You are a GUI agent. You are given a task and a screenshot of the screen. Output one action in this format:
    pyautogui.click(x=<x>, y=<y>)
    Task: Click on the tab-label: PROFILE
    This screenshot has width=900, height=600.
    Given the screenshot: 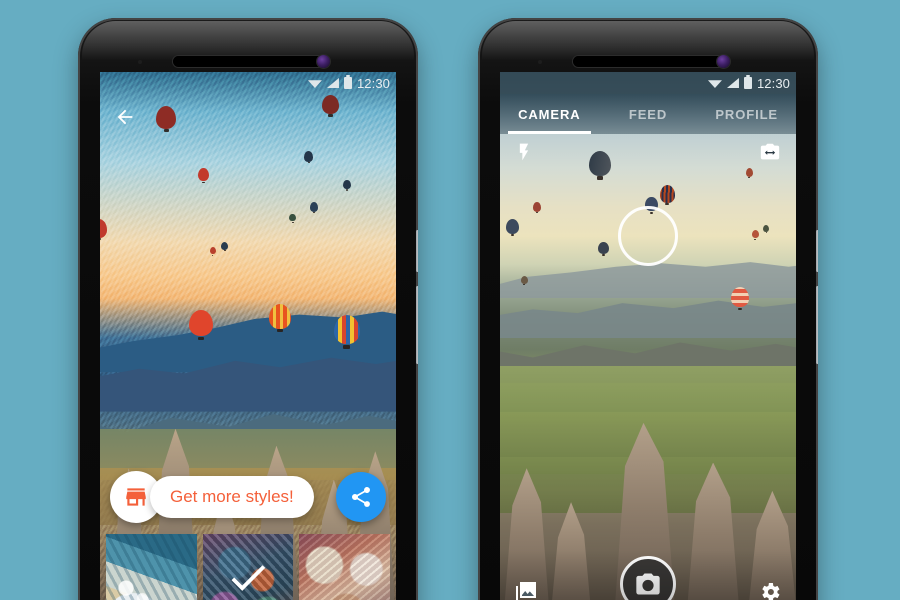 What is the action you would take?
    pyautogui.click(x=746, y=114)
    